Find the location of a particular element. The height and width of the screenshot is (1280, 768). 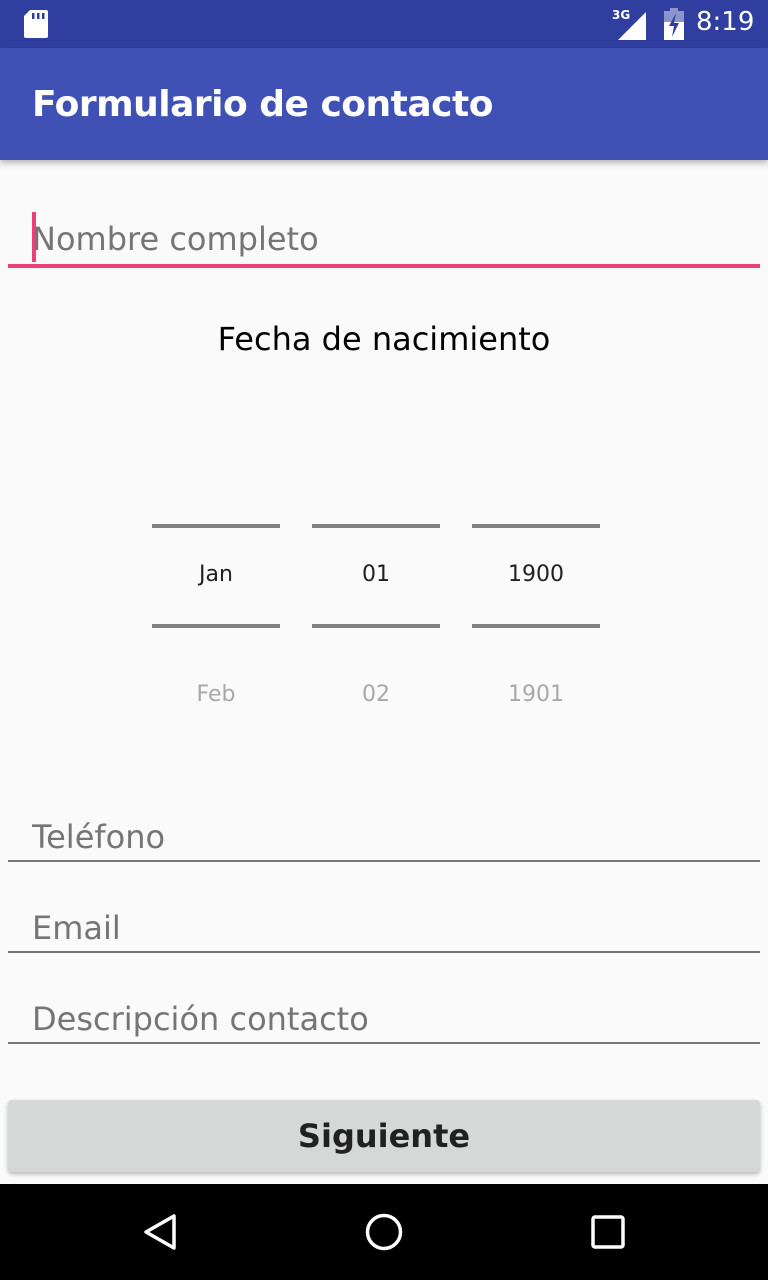

month-picker: Jan Feb is located at coordinates (216, 620).